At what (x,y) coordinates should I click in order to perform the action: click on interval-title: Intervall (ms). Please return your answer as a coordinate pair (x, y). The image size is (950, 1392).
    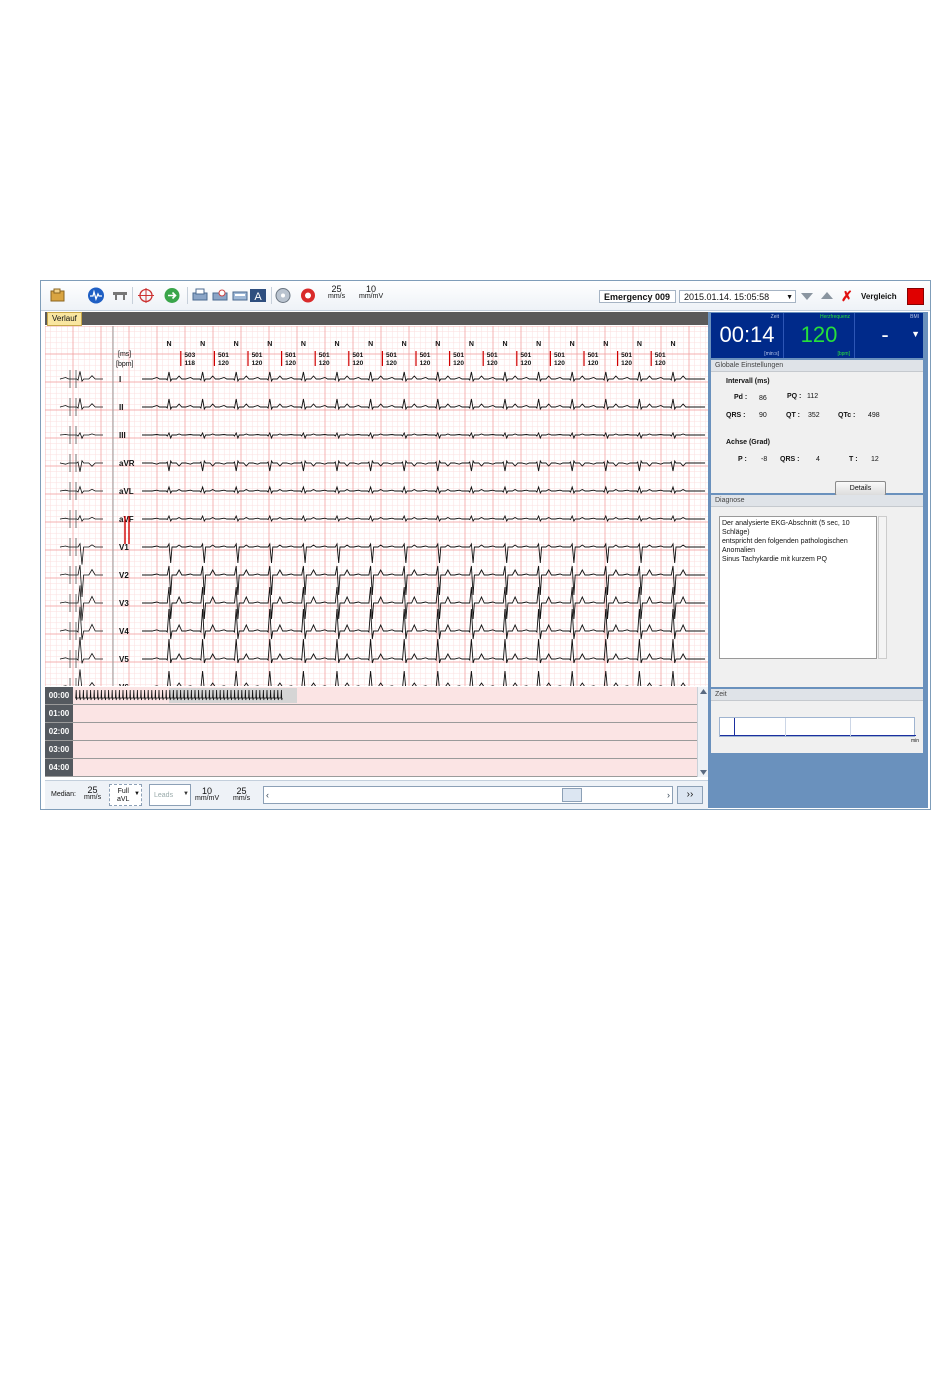
    Looking at the image, I should click on (748, 381).